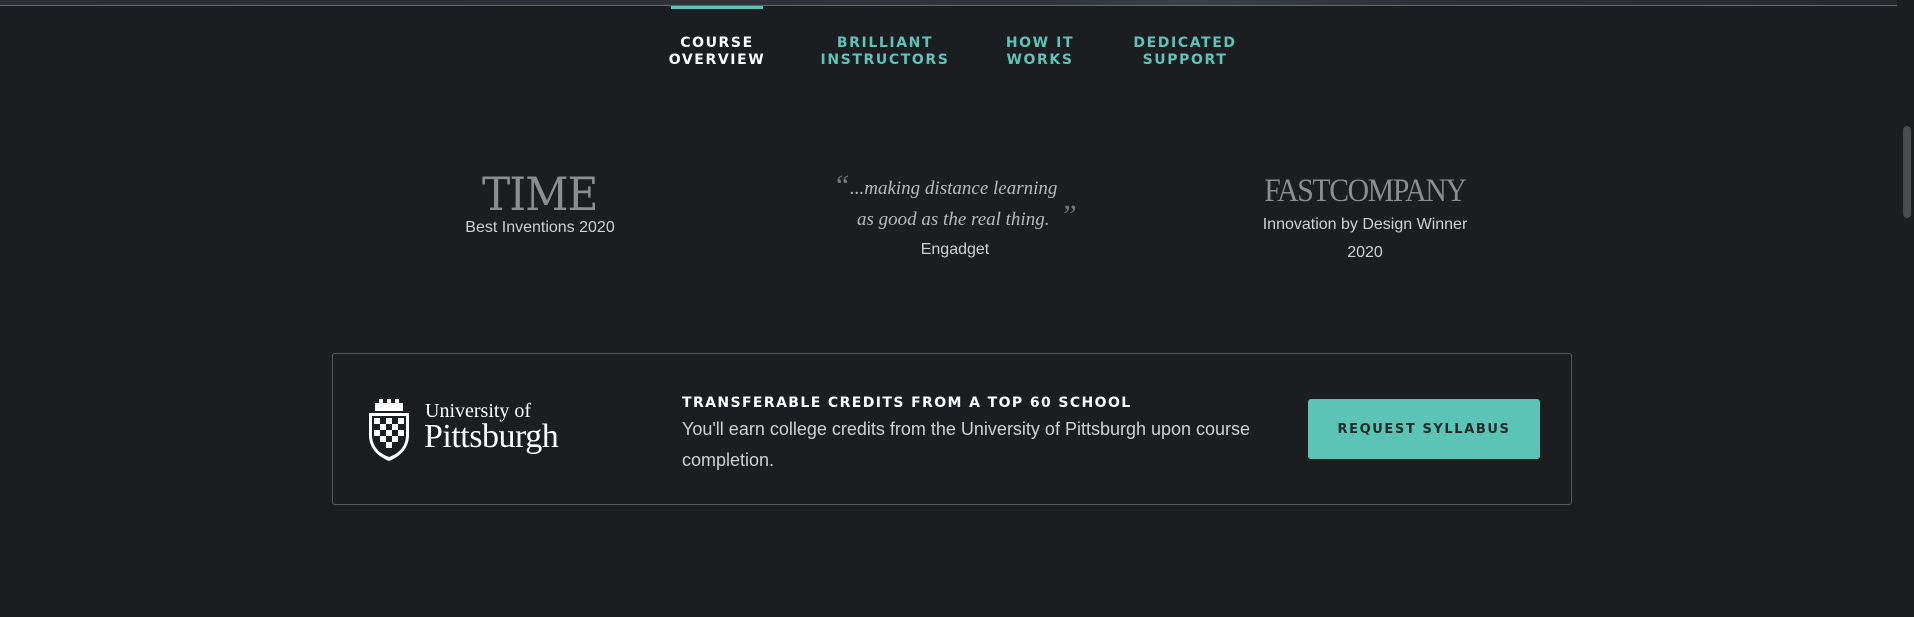 This screenshot has width=1914, height=617. What do you see at coordinates (1365, 252) in the screenshot?
I see `fastcompany-caption-2: 2020` at bounding box center [1365, 252].